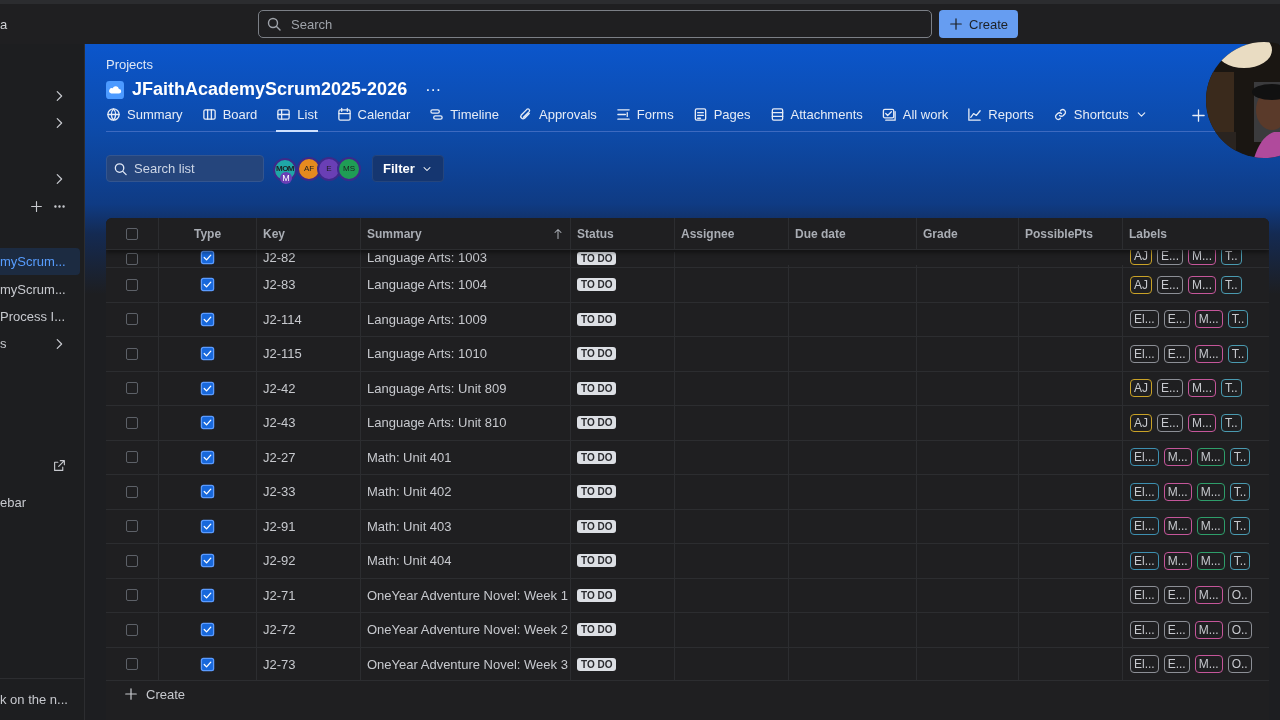  I want to click on tab: Board, so click(229, 118).